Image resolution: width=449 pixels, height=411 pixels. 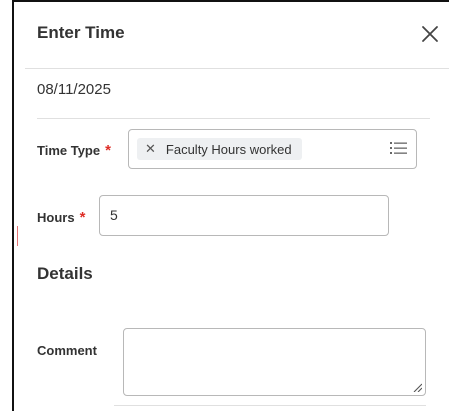 What do you see at coordinates (274, 362) in the screenshot?
I see `comment-textarea` at bounding box center [274, 362].